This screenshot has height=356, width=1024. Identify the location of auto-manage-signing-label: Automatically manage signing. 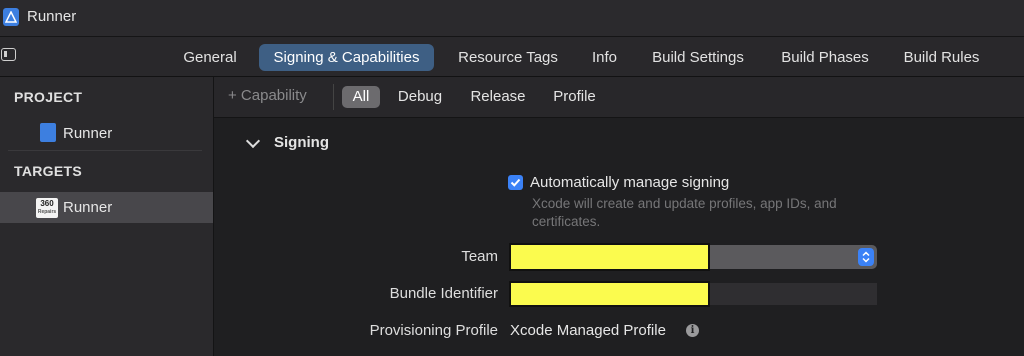
(629, 182).